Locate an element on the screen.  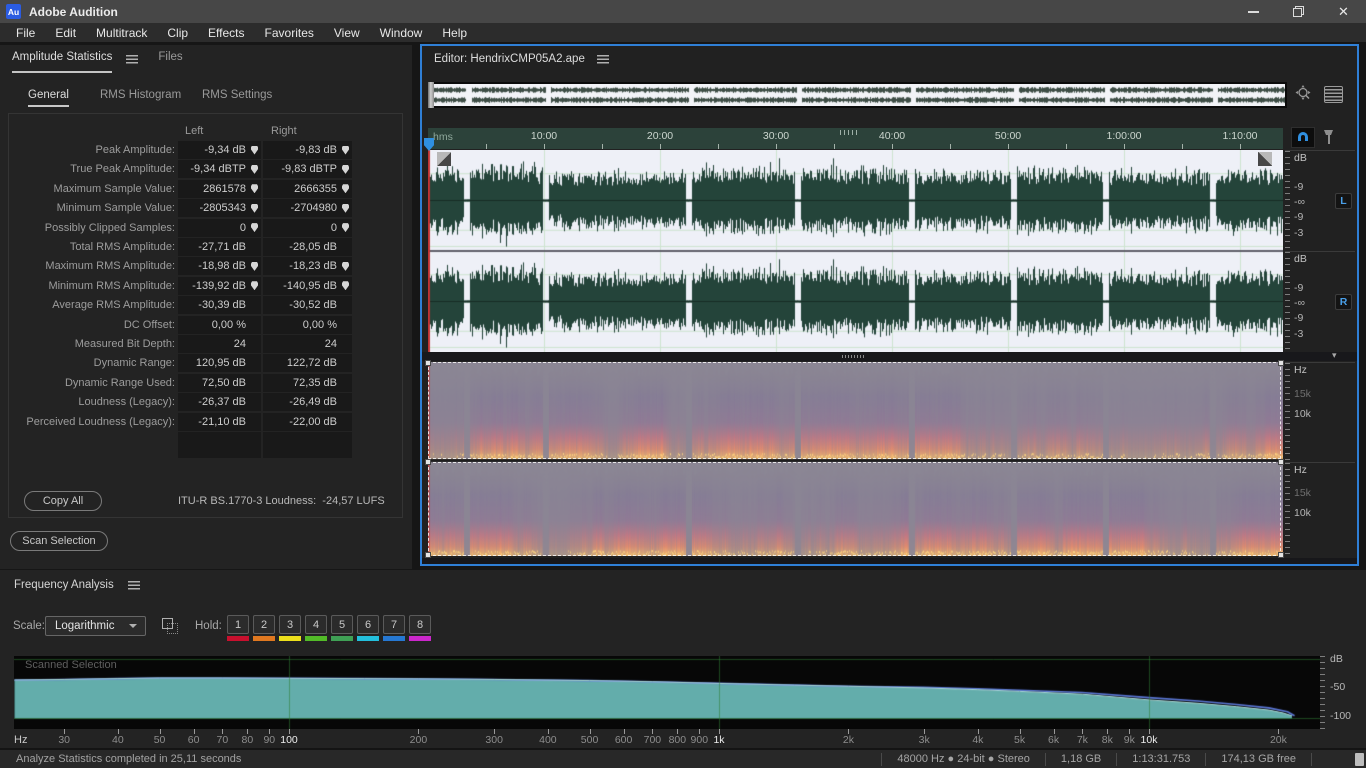
fade-in-handle is located at coordinates (444, 159).